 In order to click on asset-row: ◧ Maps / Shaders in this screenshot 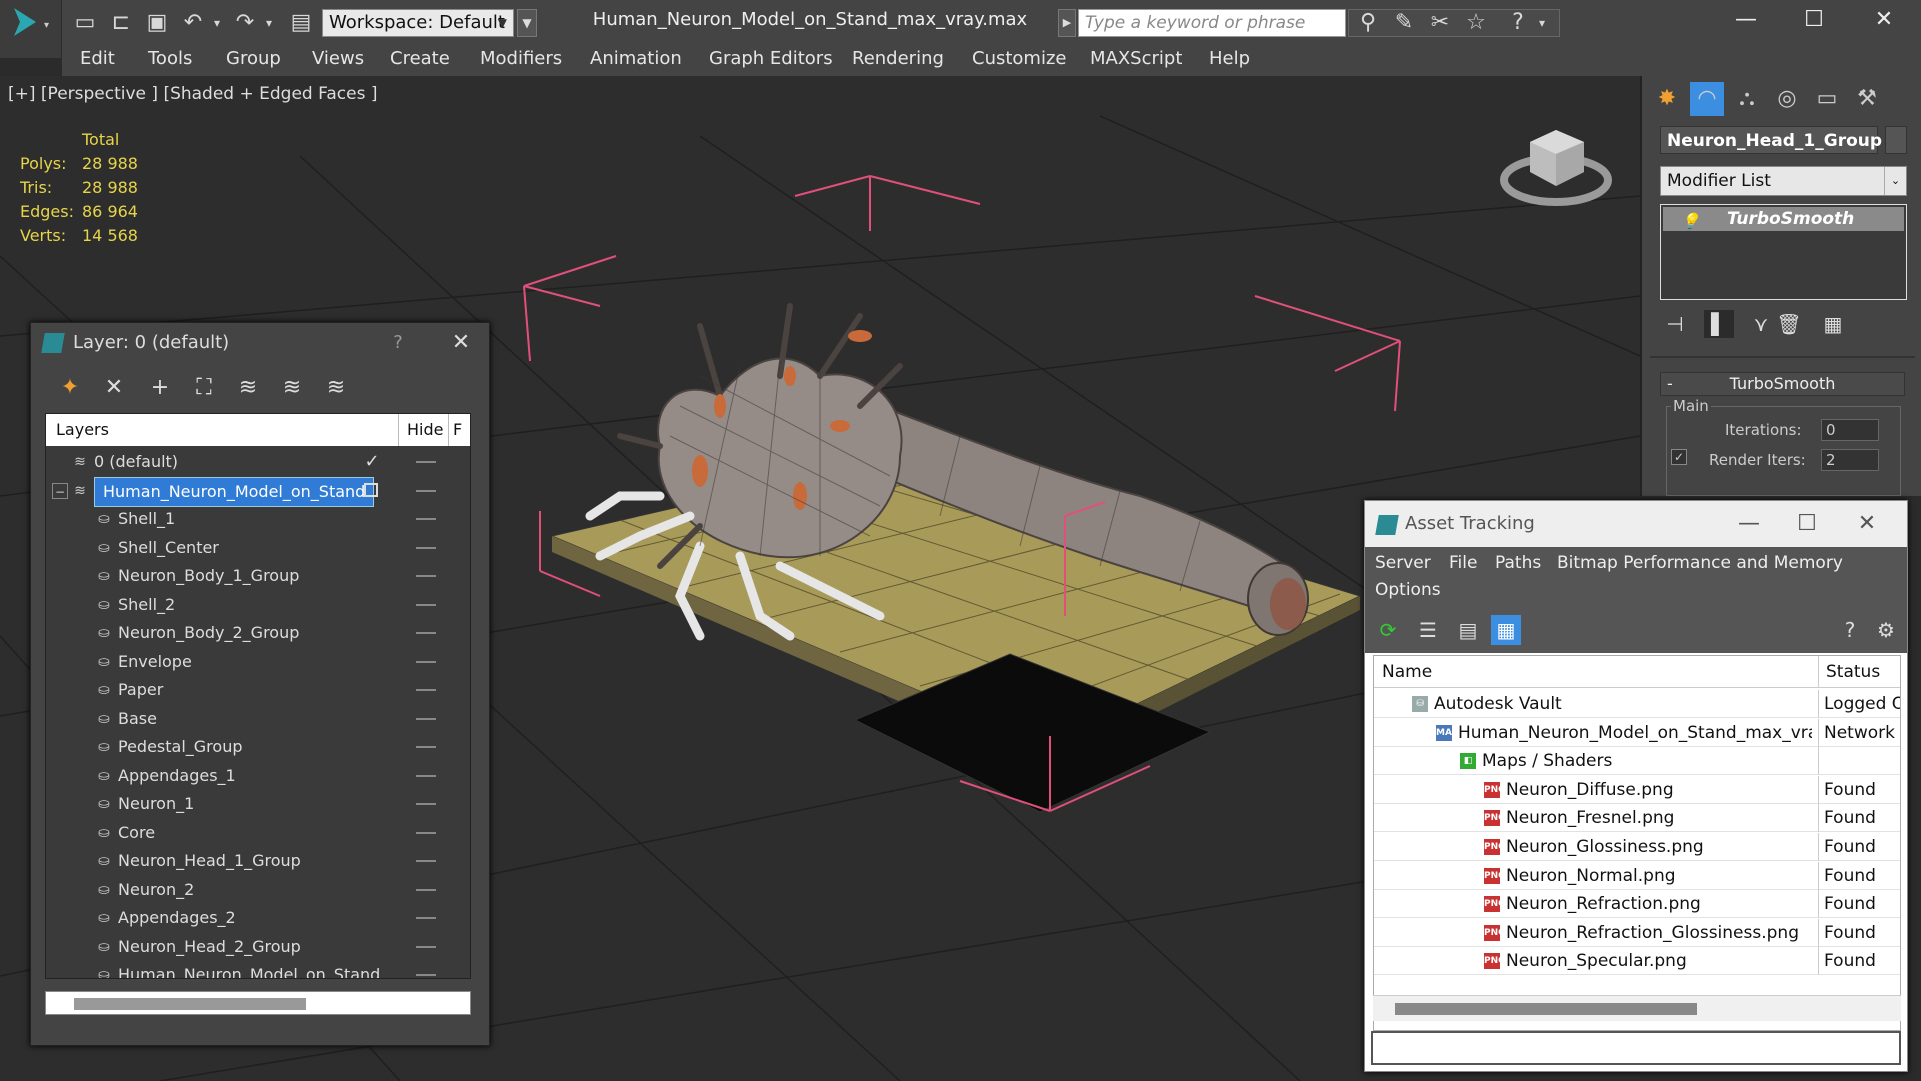, I will do `click(1637, 761)`.